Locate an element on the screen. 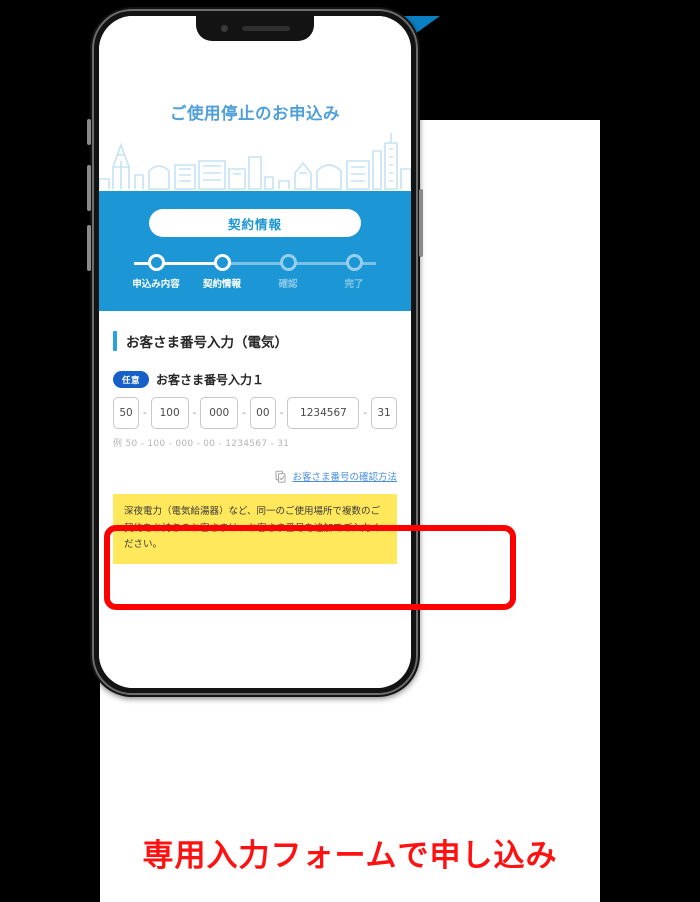  customer-number-segment-3: 000 is located at coordinates (219, 413).